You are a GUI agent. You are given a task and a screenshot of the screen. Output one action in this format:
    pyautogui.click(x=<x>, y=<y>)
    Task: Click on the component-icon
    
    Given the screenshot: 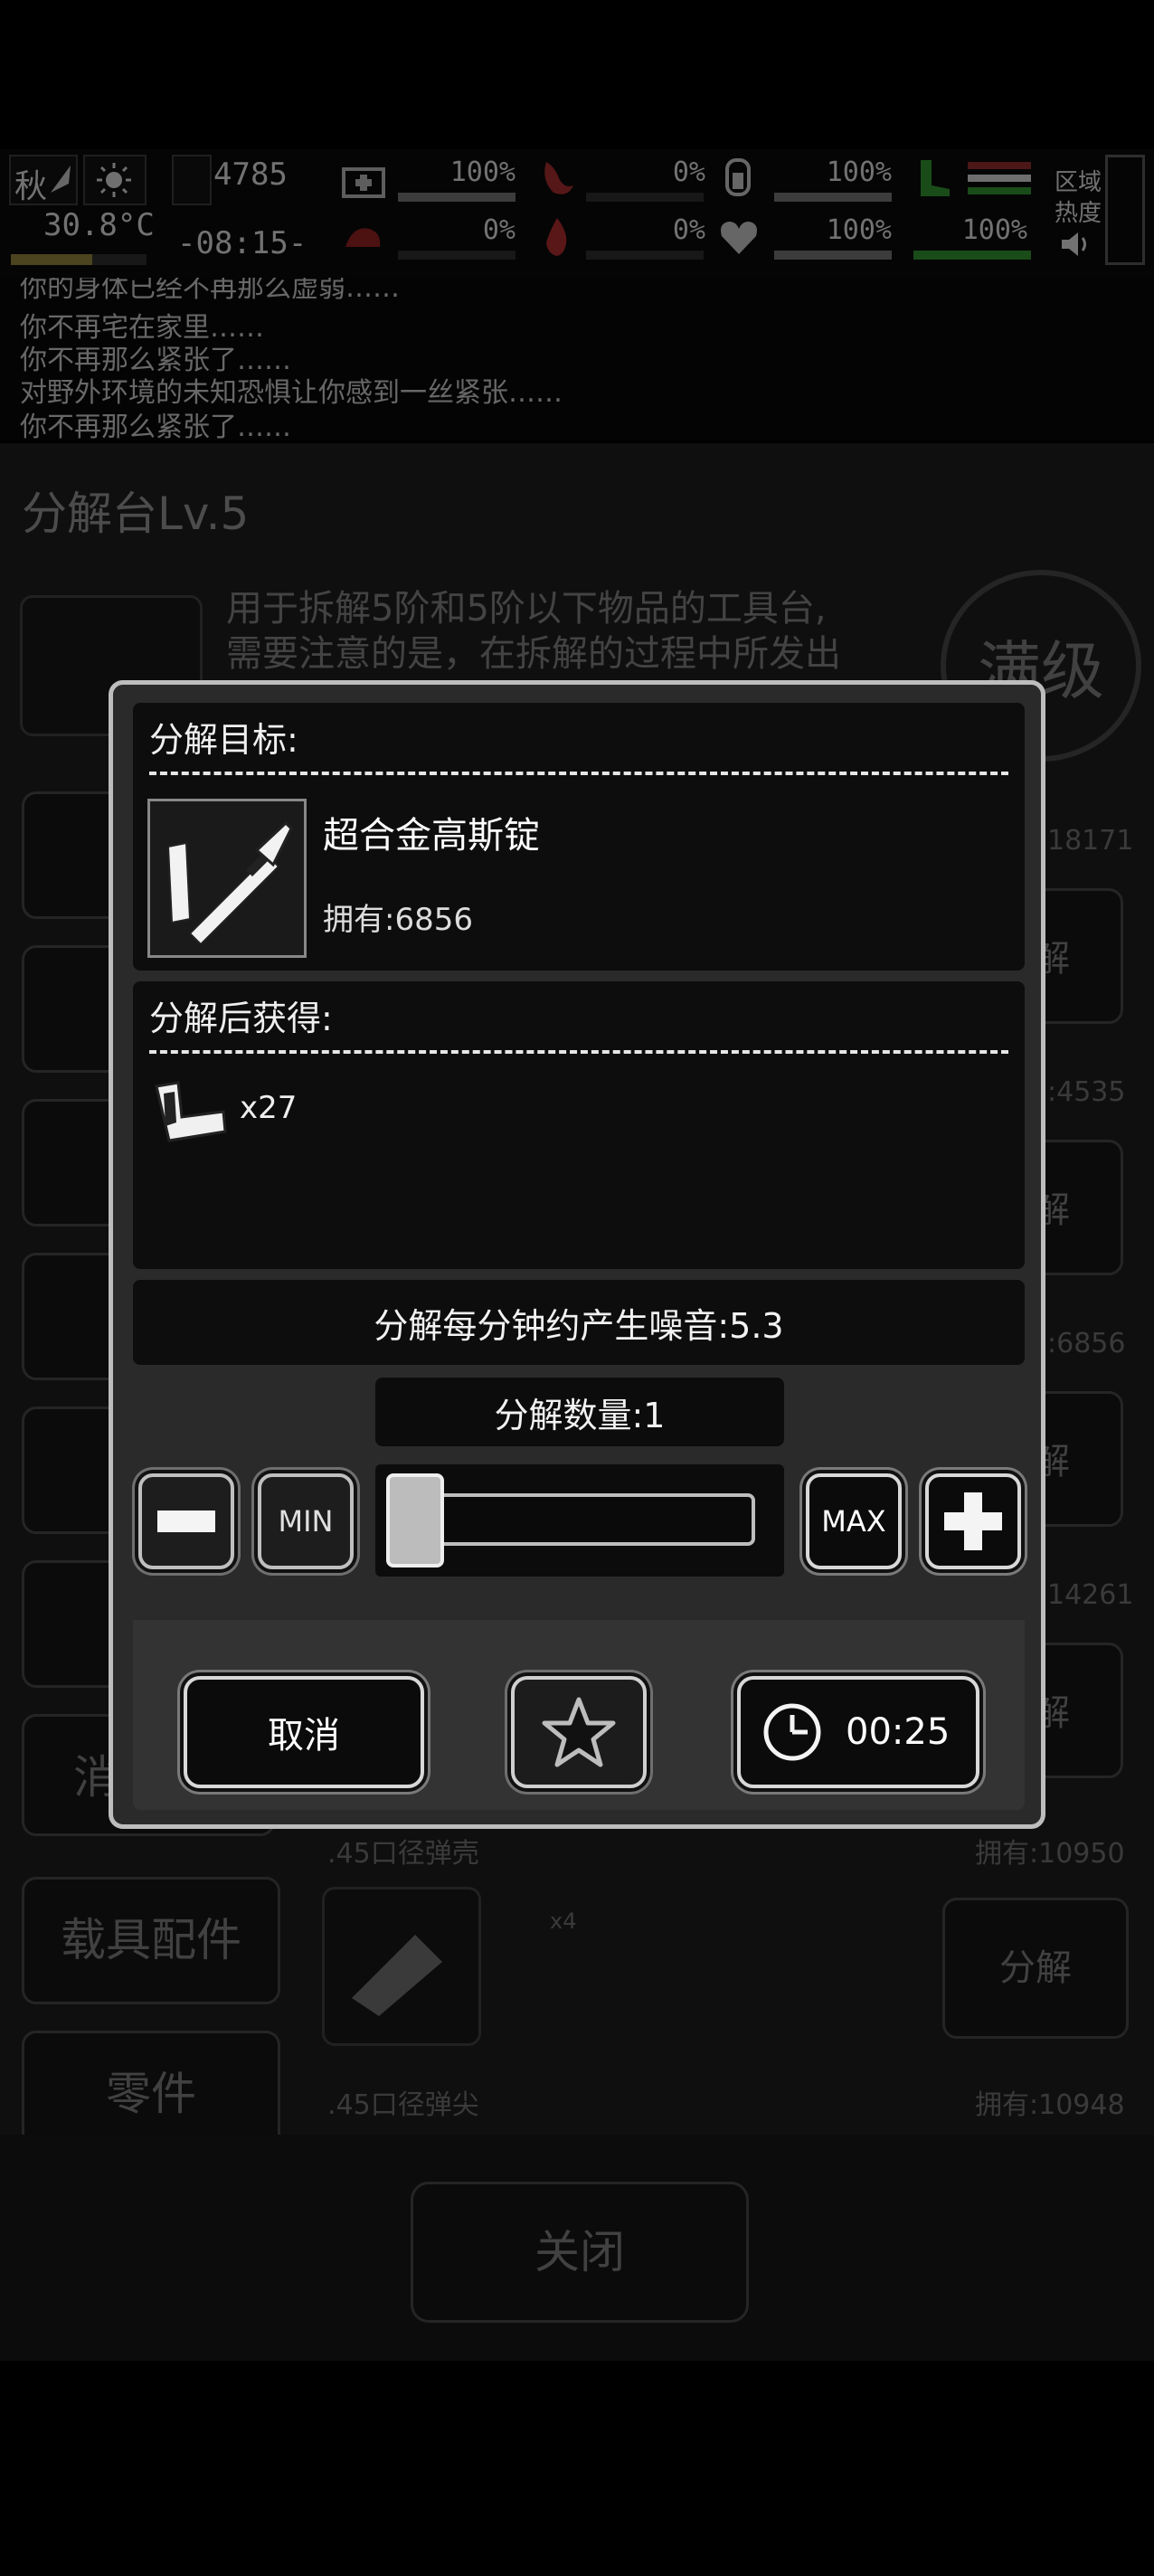 What is the action you would take?
    pyautogui.click(x=191, y=1111)
    